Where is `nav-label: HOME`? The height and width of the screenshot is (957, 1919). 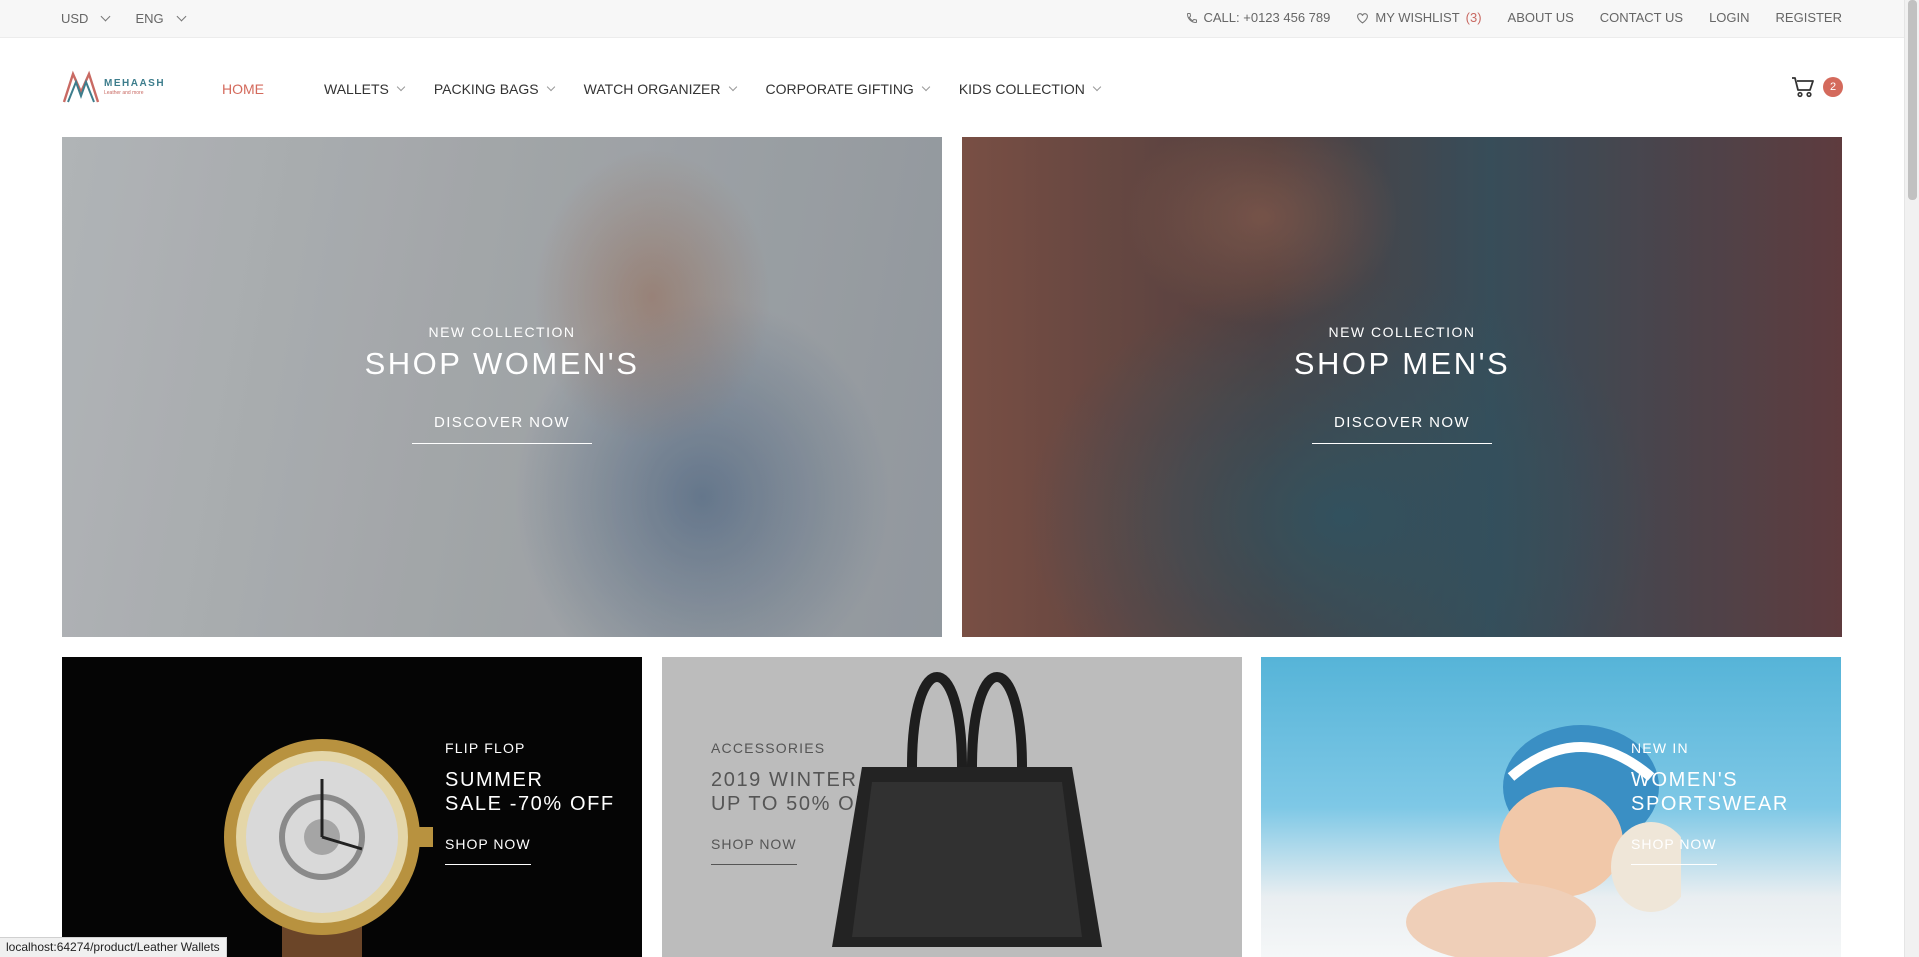 nav-label: HOME is located at coordinates (243, 89).